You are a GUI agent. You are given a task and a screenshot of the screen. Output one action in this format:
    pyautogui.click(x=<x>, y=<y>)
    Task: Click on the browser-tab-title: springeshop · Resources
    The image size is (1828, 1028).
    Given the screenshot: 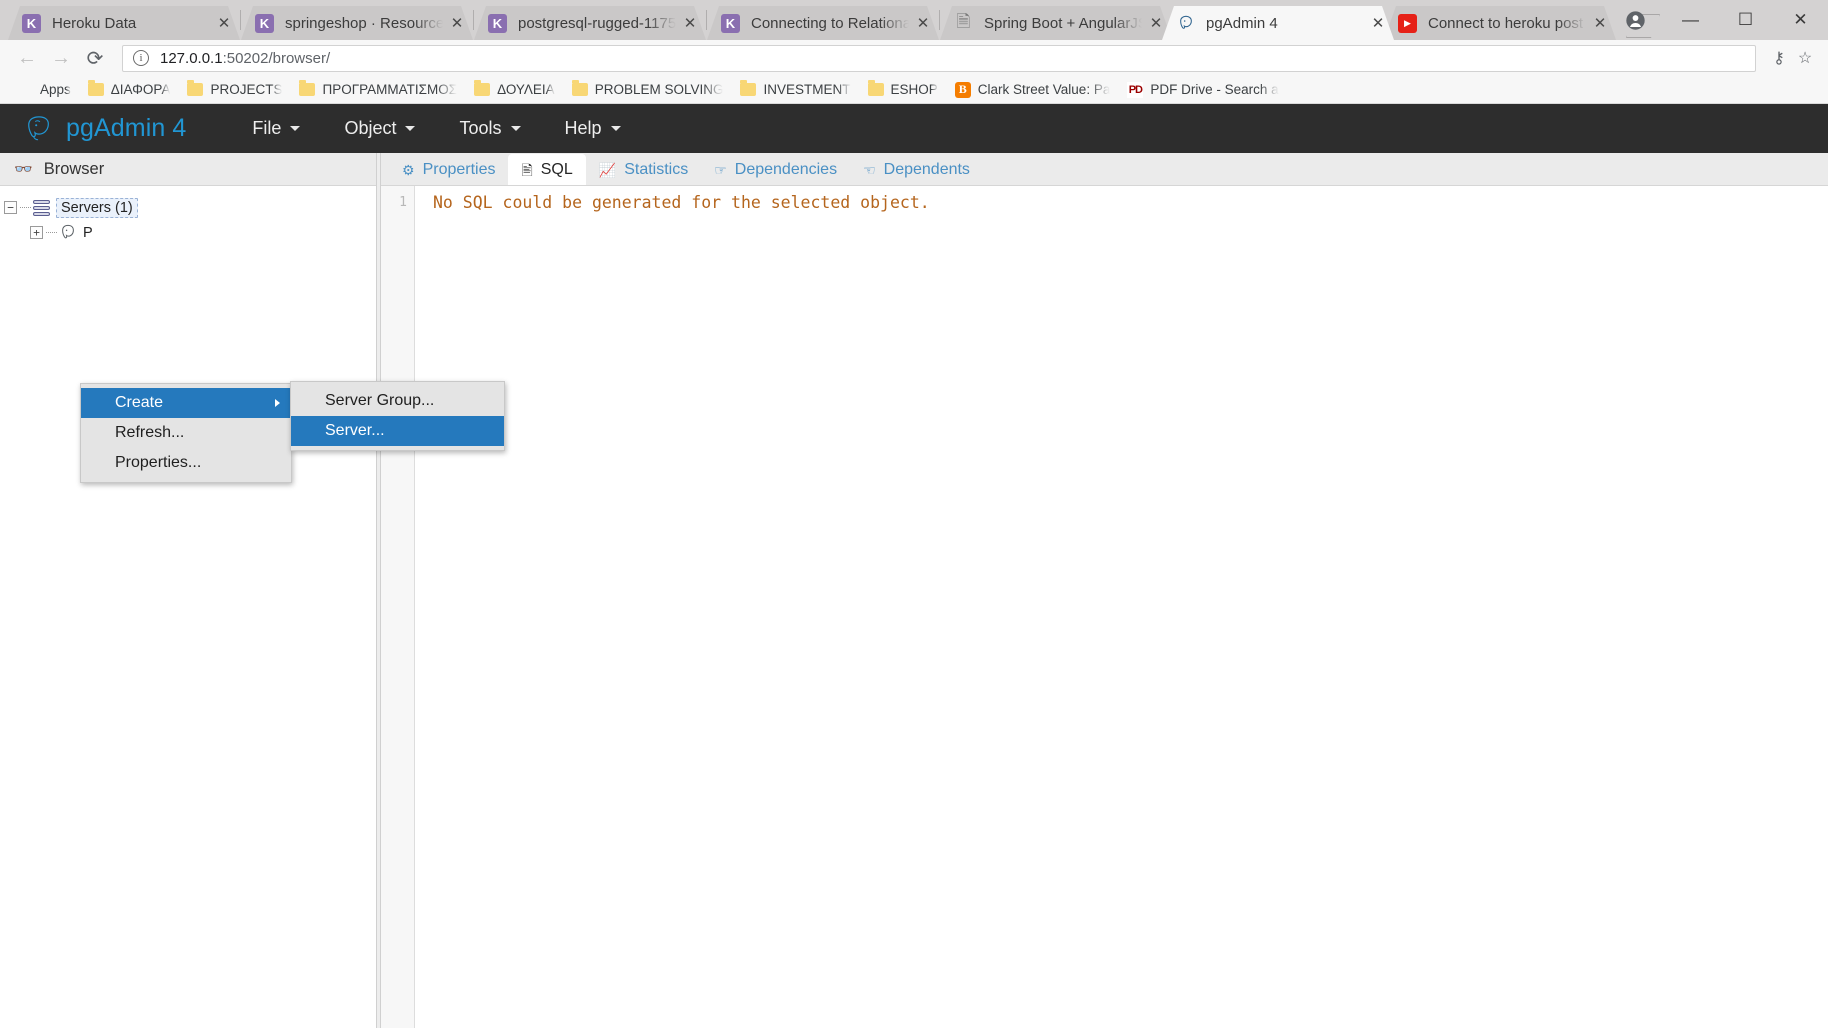 What is the action you would take?
    pyautogui.click(x=364, y=23)
    